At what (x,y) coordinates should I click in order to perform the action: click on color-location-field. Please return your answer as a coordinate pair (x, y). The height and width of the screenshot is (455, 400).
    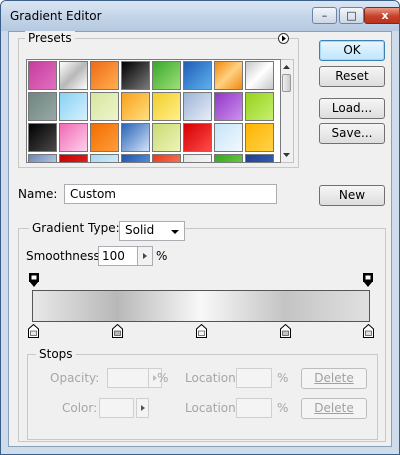
    Looking at the image, I should click on (254, 408).